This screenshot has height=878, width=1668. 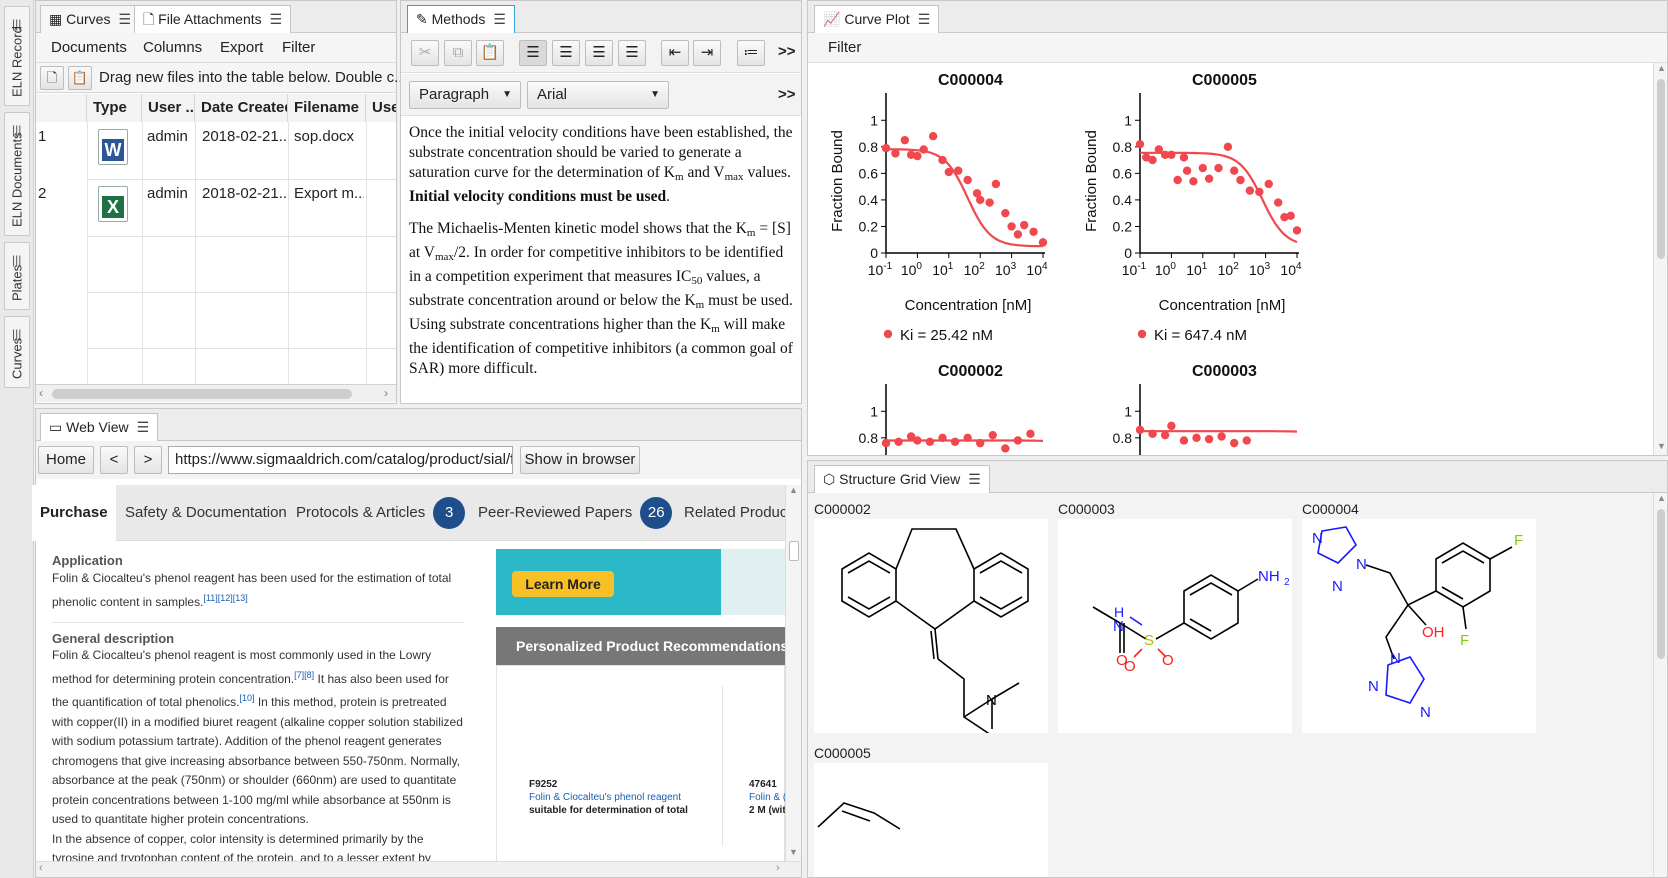 What do you see at coordinates (425, 53) in the screenshot?
I see `cut-button: ✂` at bounding box center [425, 53].